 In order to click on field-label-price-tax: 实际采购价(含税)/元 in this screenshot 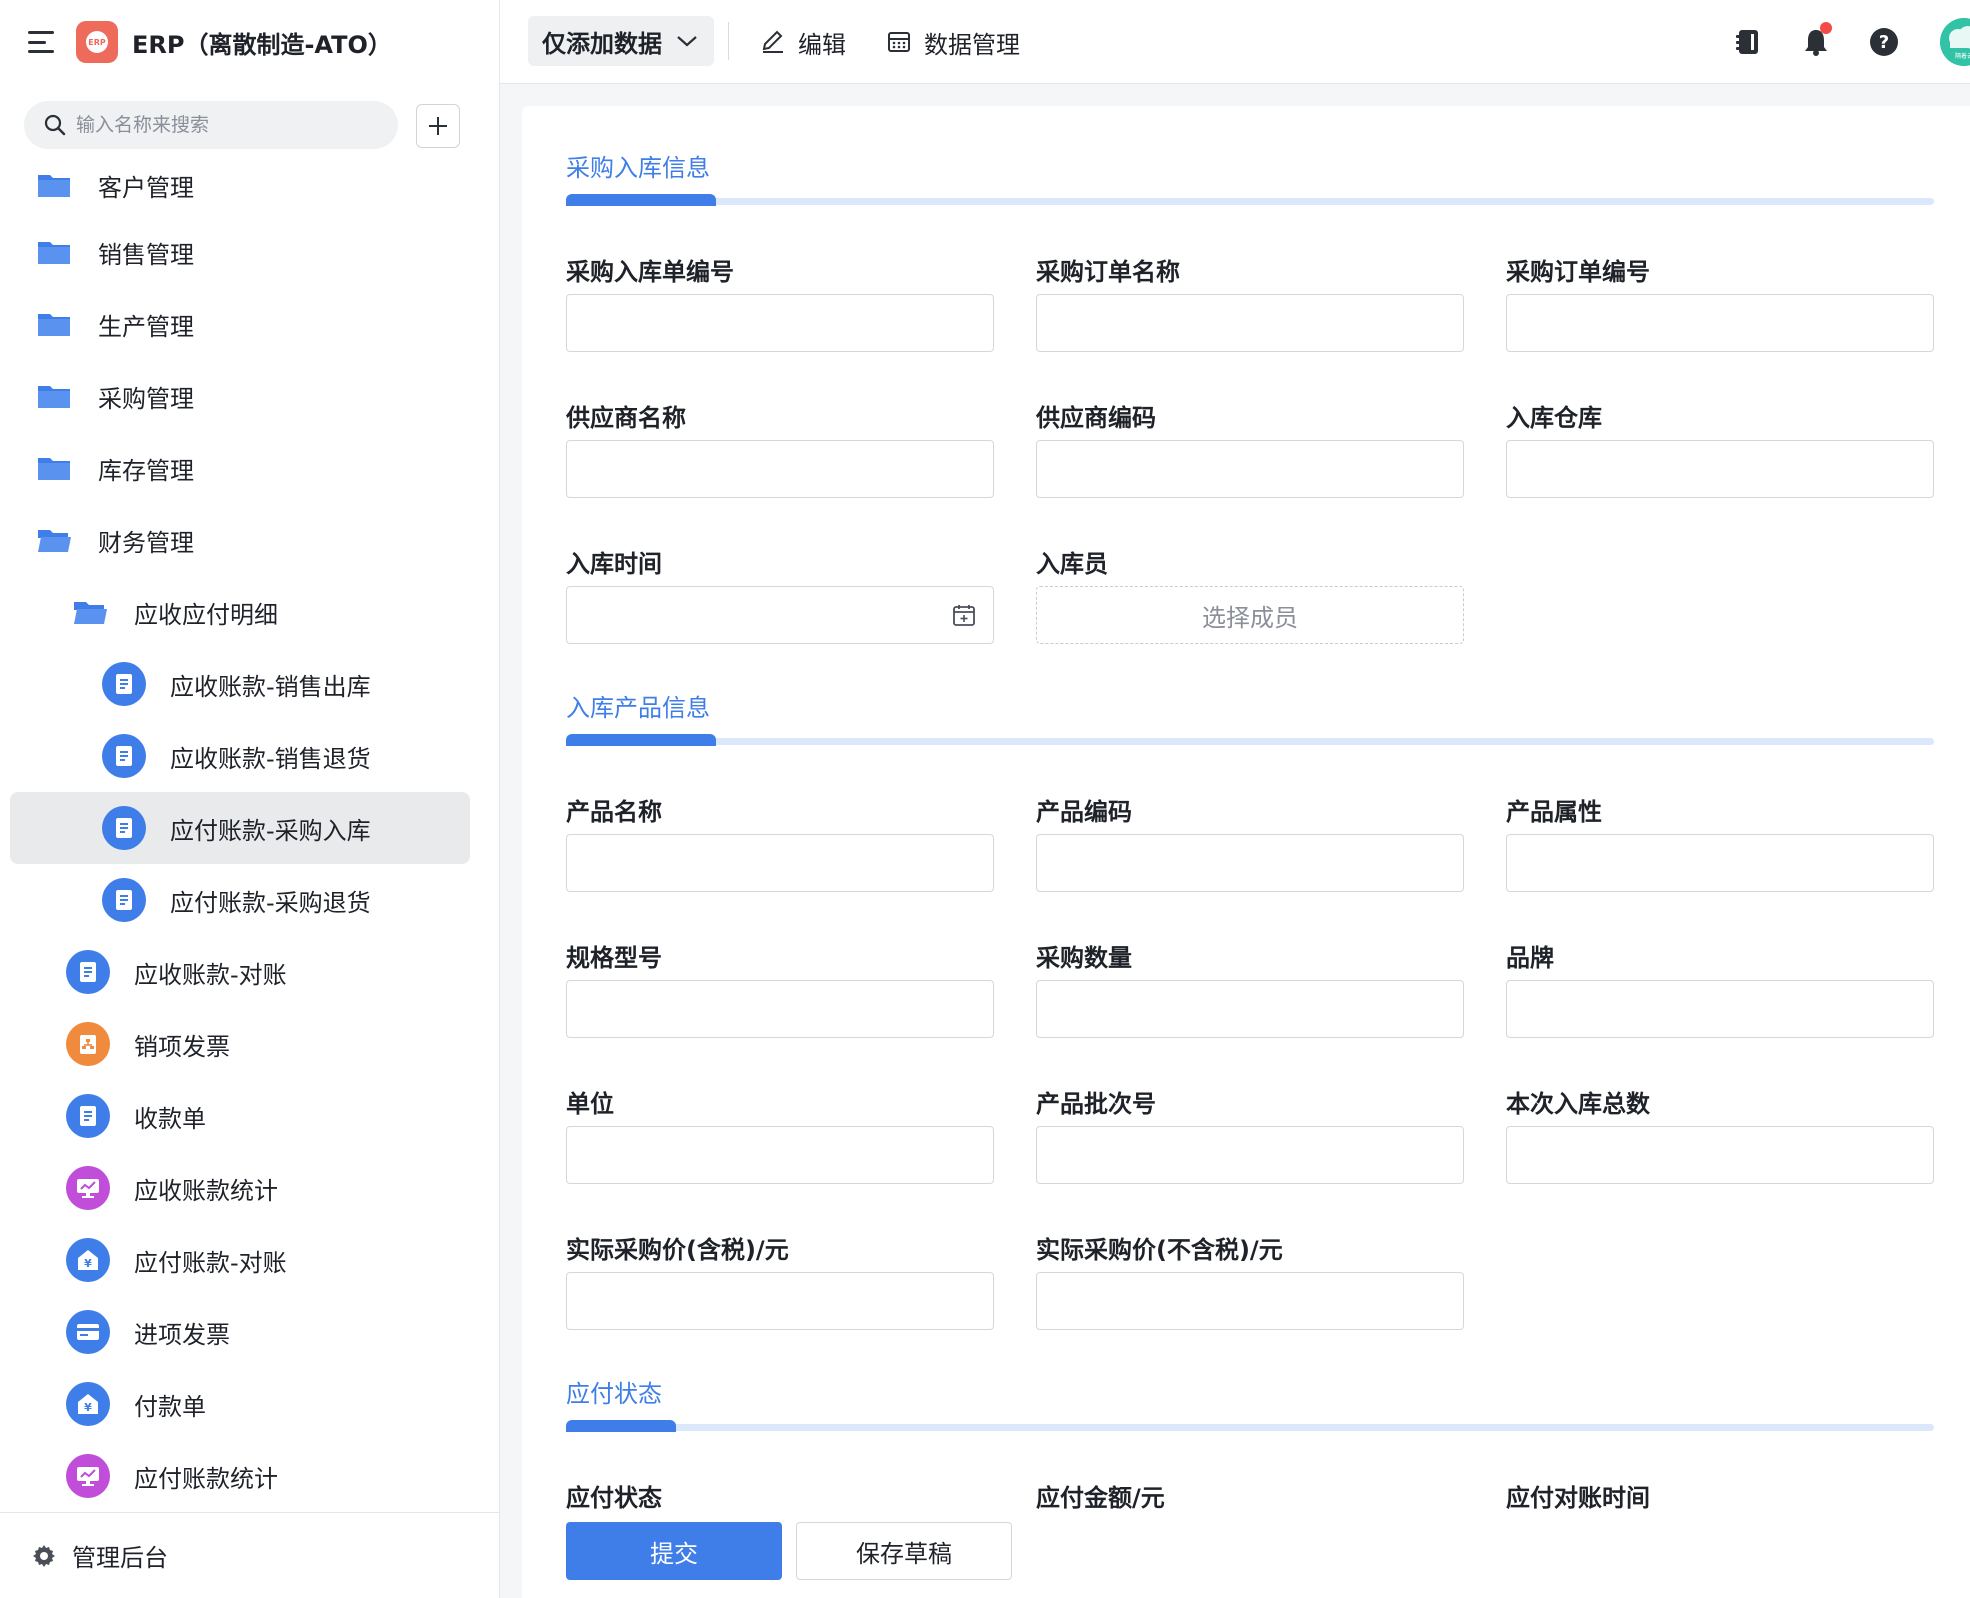, I will do `click(677, 1250)`.